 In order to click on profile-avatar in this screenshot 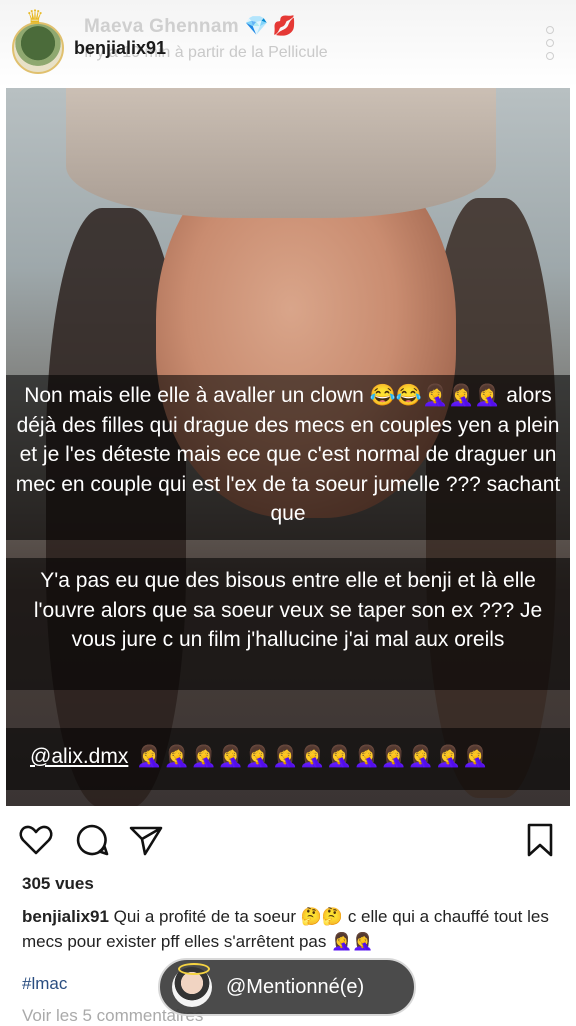, I will do `click(38, 48)`.